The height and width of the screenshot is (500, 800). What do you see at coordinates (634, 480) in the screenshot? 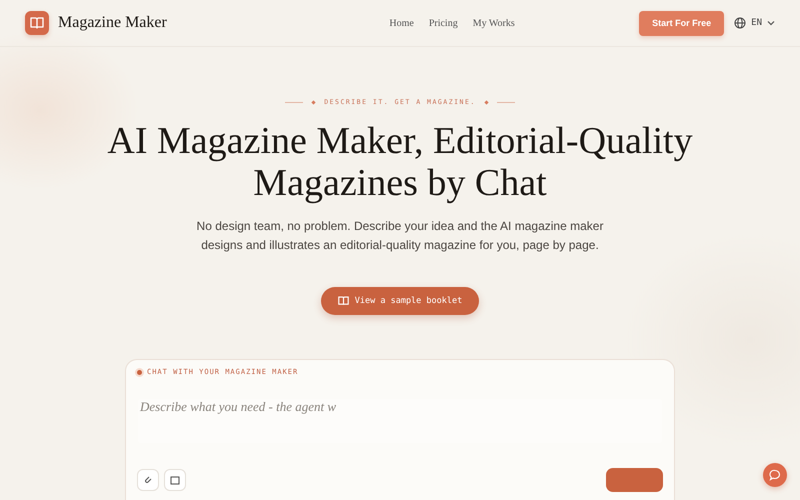
I see `send-button` at bounding box center [634, 480].